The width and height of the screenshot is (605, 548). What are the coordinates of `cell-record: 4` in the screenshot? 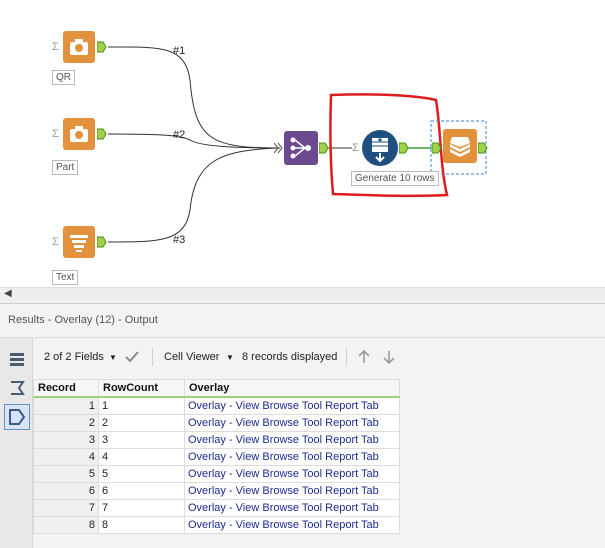 It's located at (66, 457).